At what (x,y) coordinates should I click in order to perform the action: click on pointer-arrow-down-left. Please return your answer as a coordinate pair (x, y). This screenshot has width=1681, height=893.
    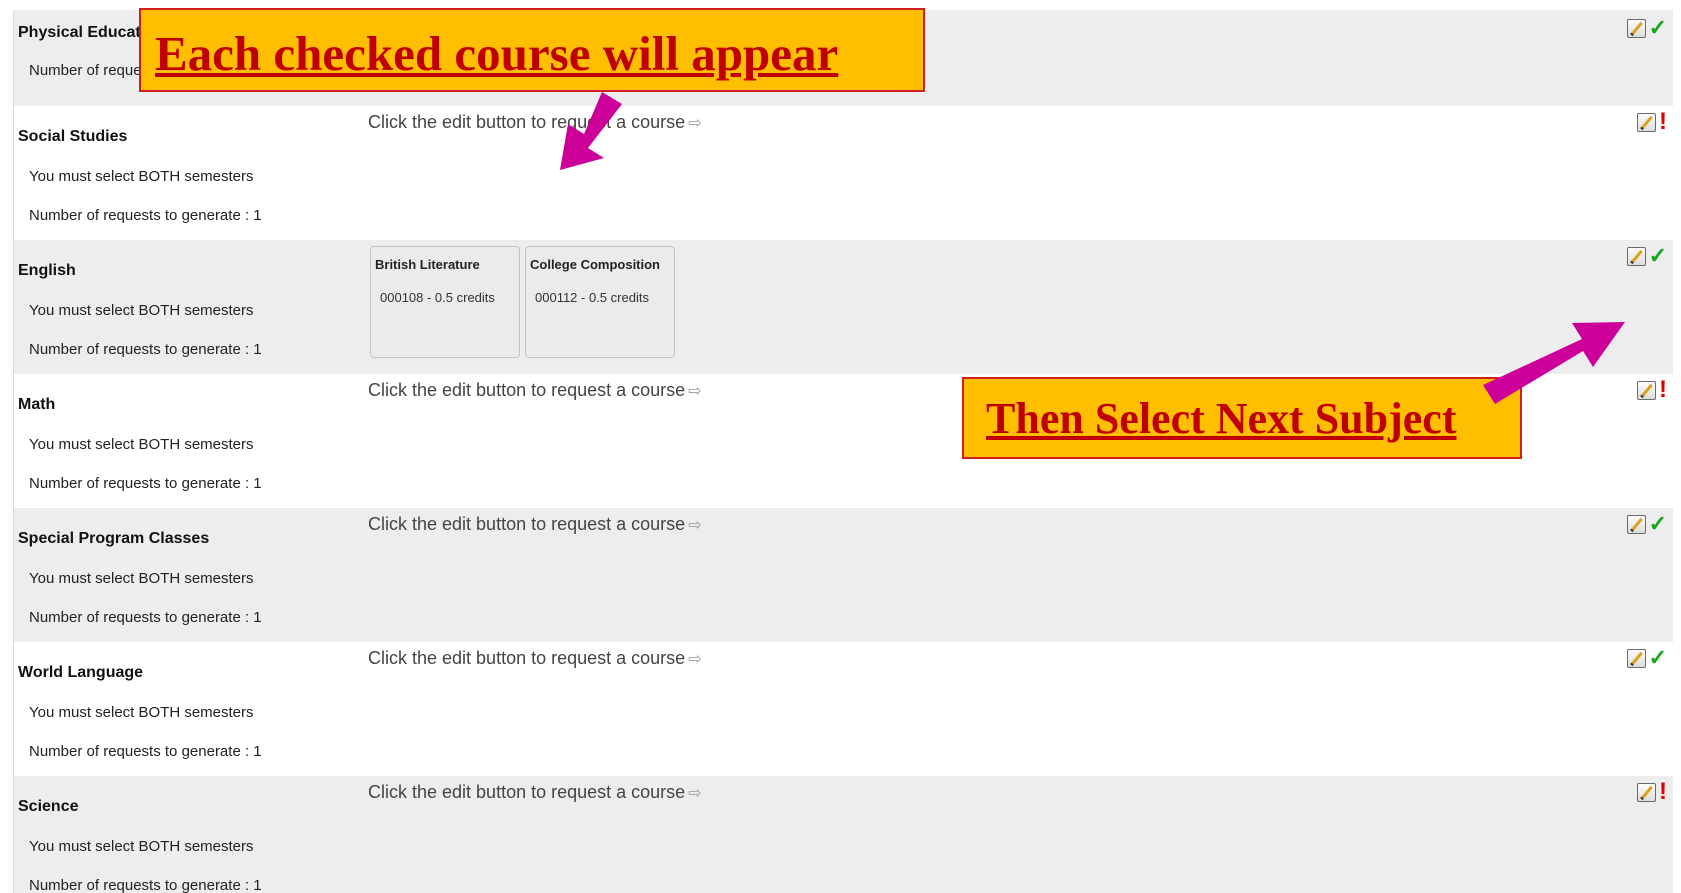
    Looking at the image, I should click on (591, 131).